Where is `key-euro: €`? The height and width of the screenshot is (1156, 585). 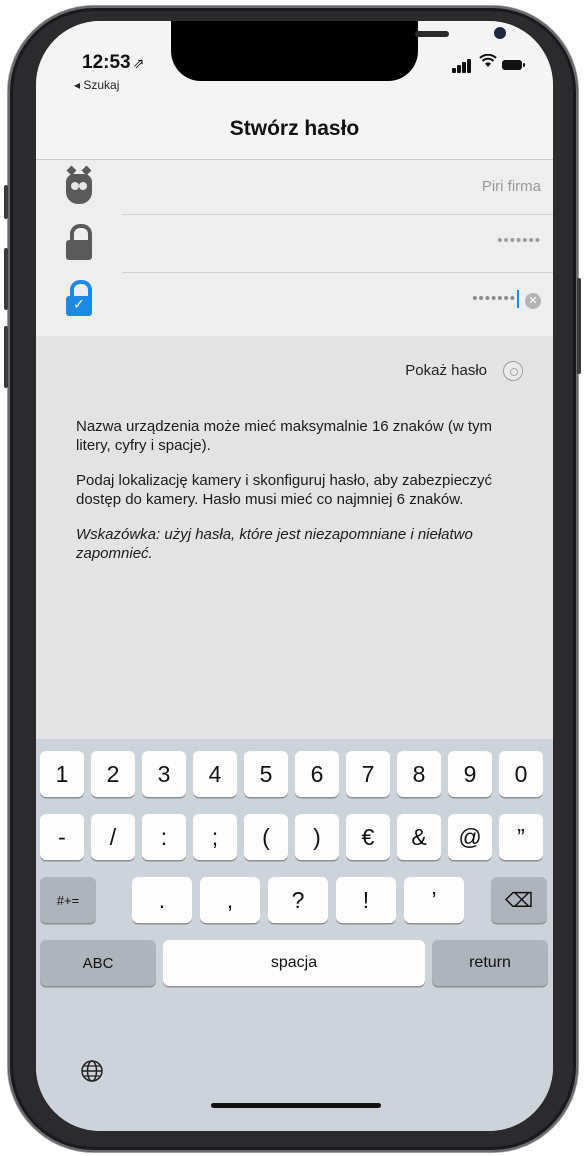
key-euro: € is located at coordinates (368, 837).